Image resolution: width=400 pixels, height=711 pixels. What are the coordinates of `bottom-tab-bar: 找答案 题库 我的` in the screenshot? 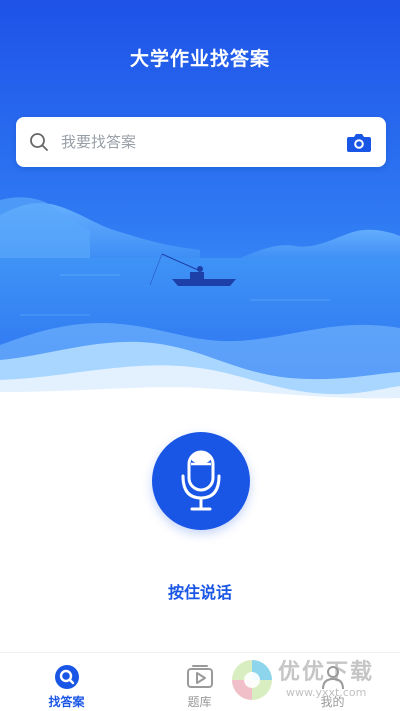 It's located at (200, 681).